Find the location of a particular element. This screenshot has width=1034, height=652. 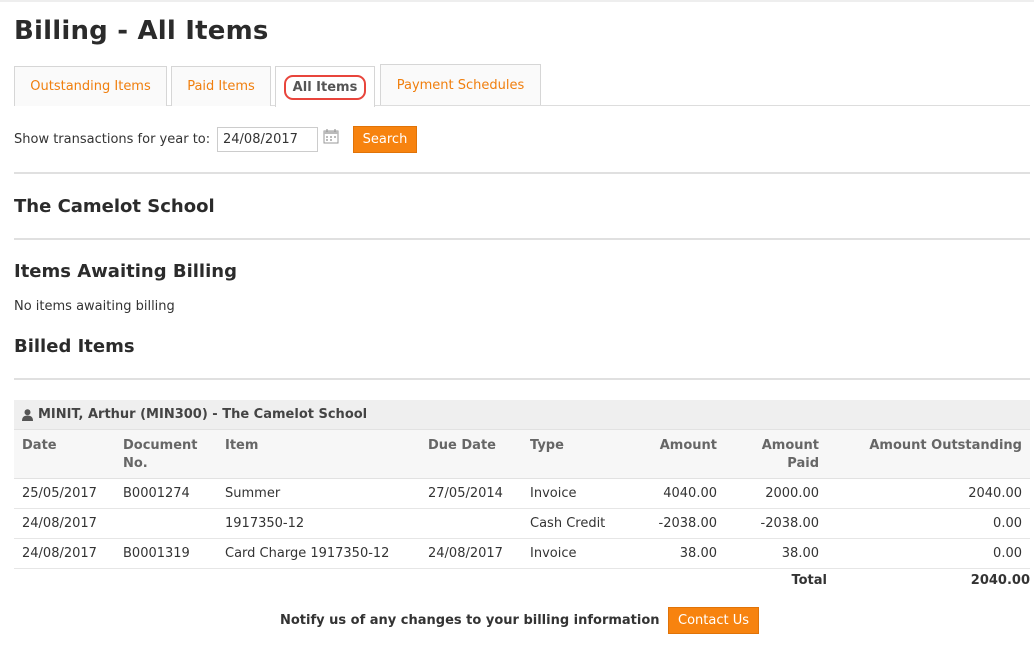

awaiting-empty-text: No items awaiting billing is located at coordinates (94, 306).